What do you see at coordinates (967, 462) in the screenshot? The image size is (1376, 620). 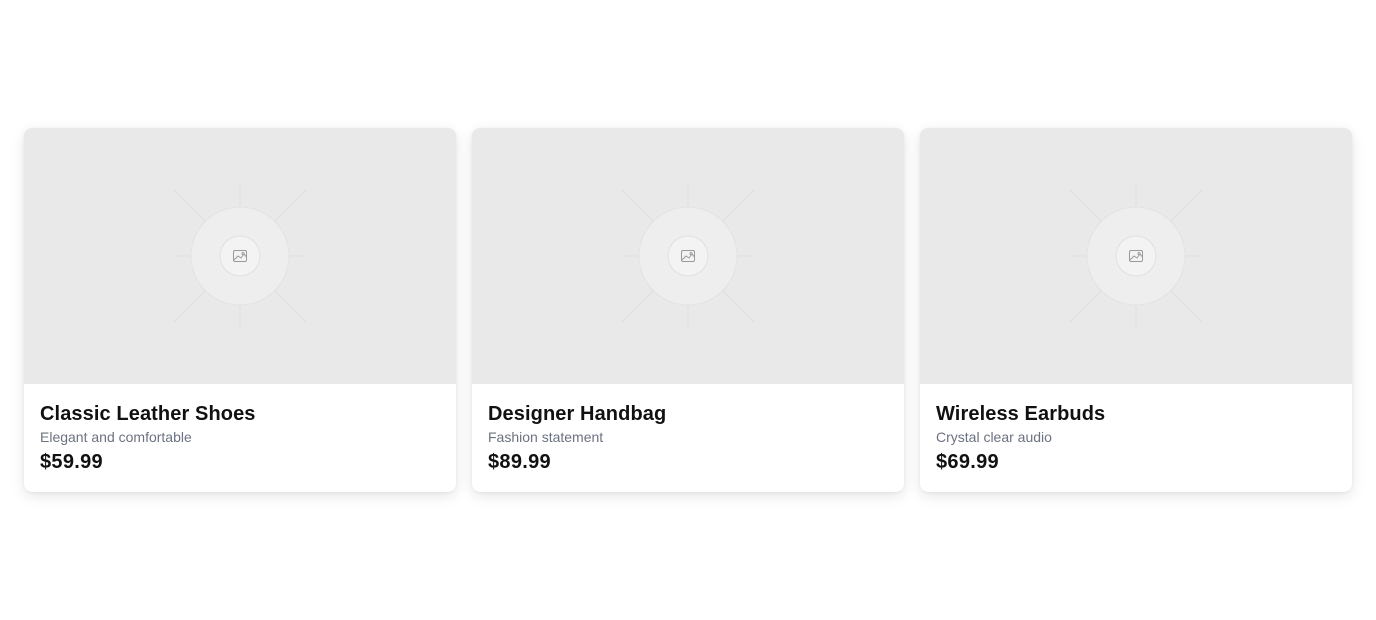 I see `product-price: $69.99` at bounding box center [967, 462].